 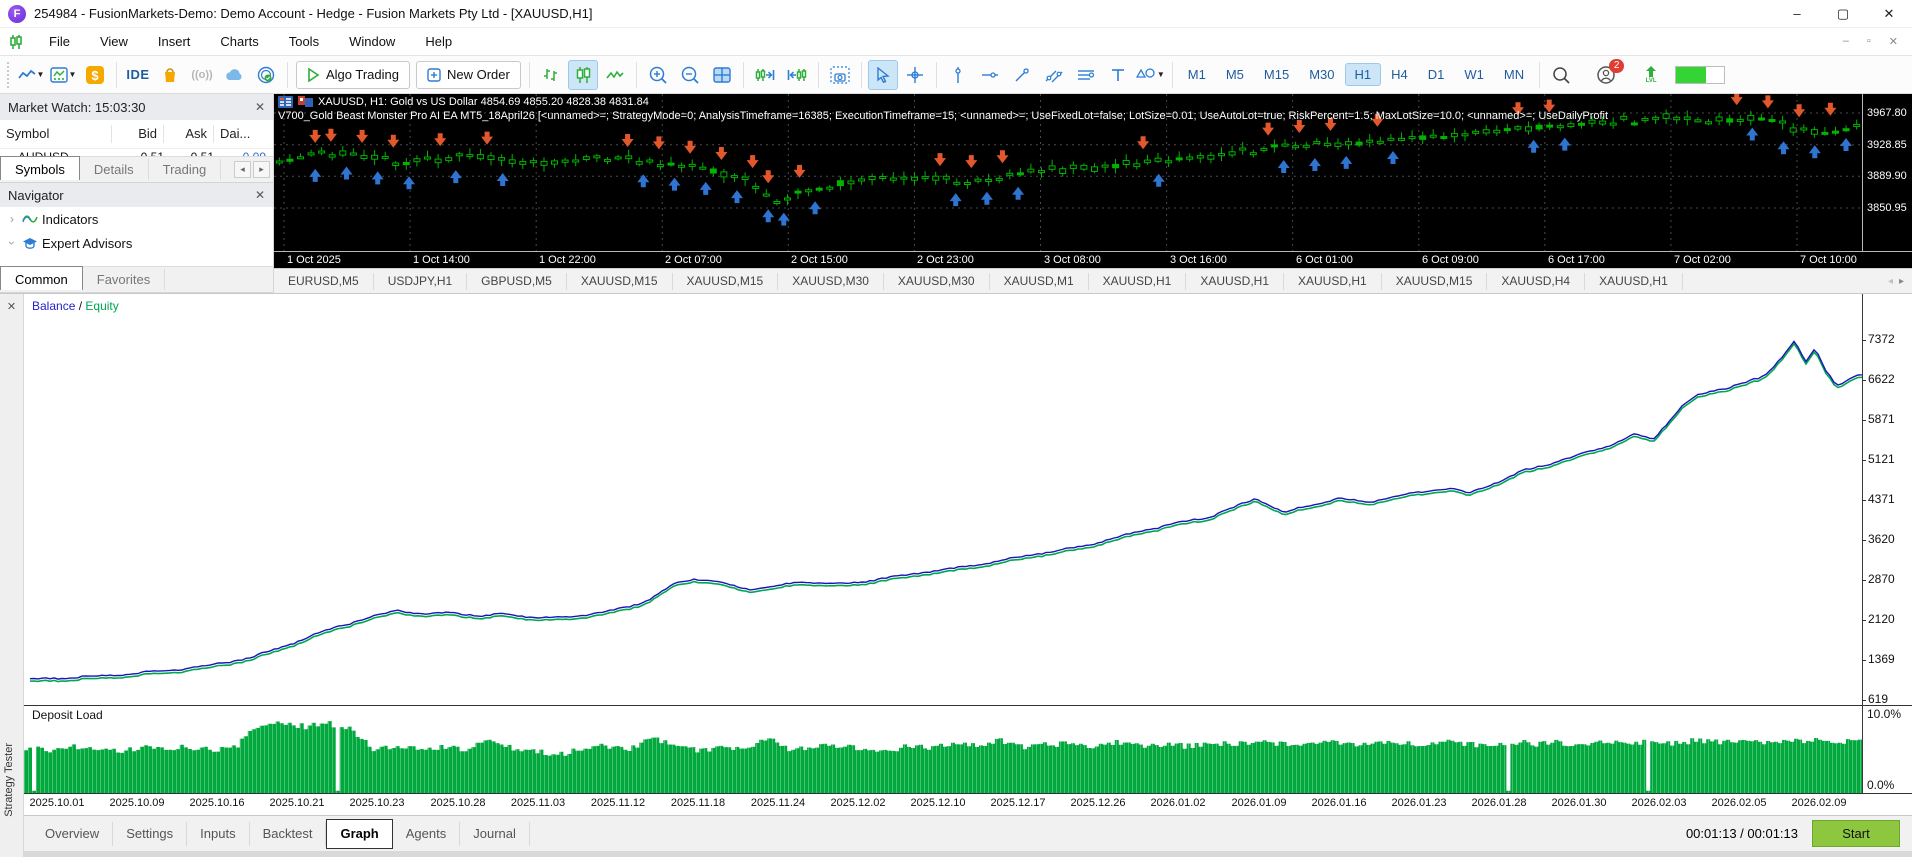 What do you see at coordinates (1889, 13) in the screenshot?
I see `close-button: ✕` at bounding box center [1889, 13].